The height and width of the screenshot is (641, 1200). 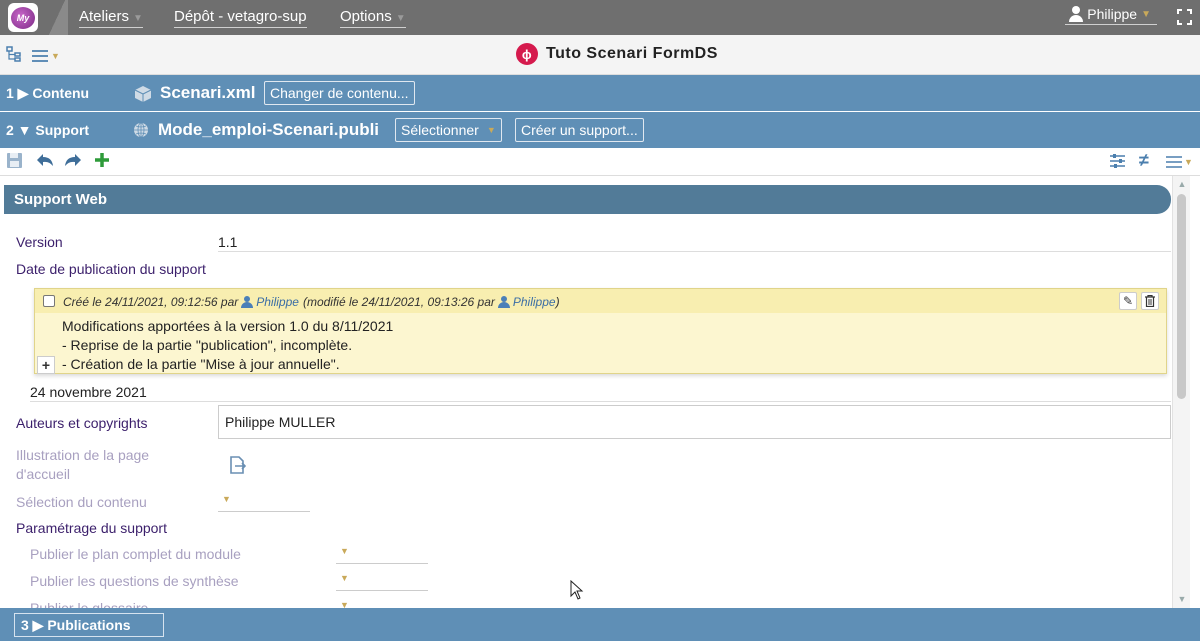 I want to click on cube-icon, so click(x=143, y=93).